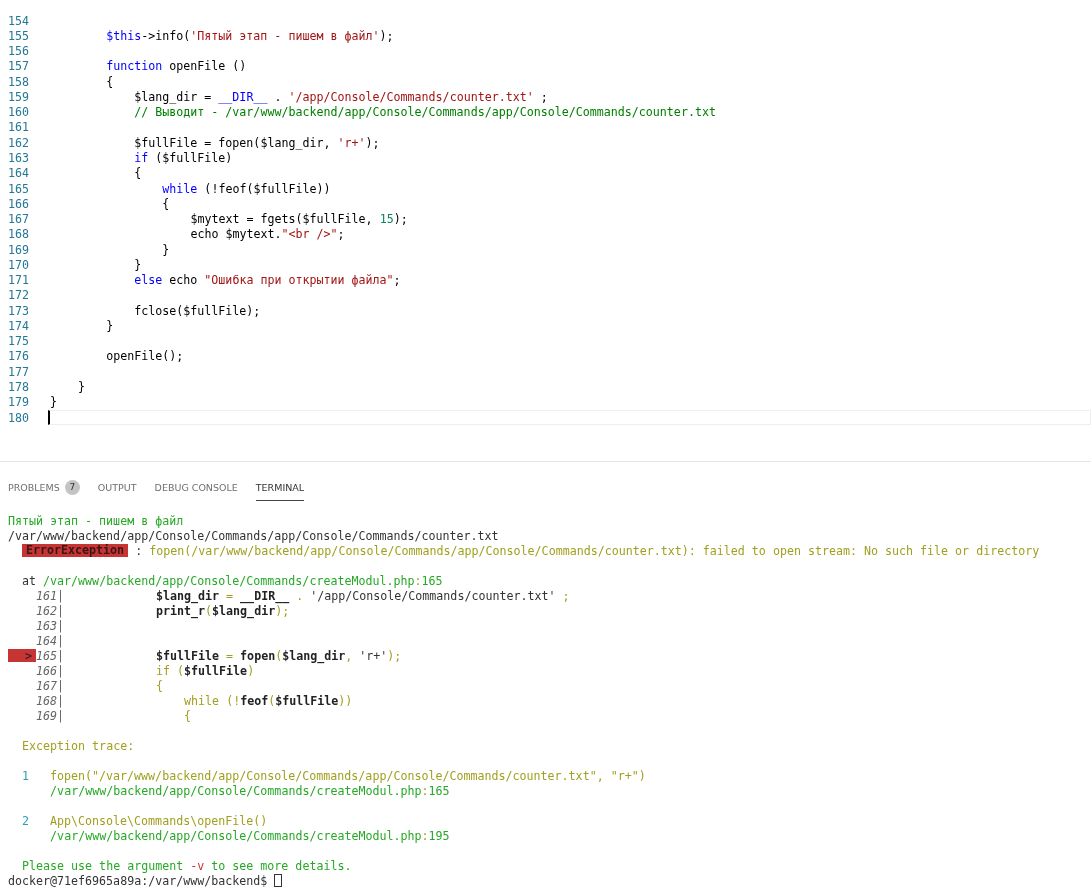 The height and width of the screenshot is (891, 1091). Describe the element at coordinates (159, 820) in the screenshot. I see `trace-call: App\Console\Commands\openFile()` at that location.